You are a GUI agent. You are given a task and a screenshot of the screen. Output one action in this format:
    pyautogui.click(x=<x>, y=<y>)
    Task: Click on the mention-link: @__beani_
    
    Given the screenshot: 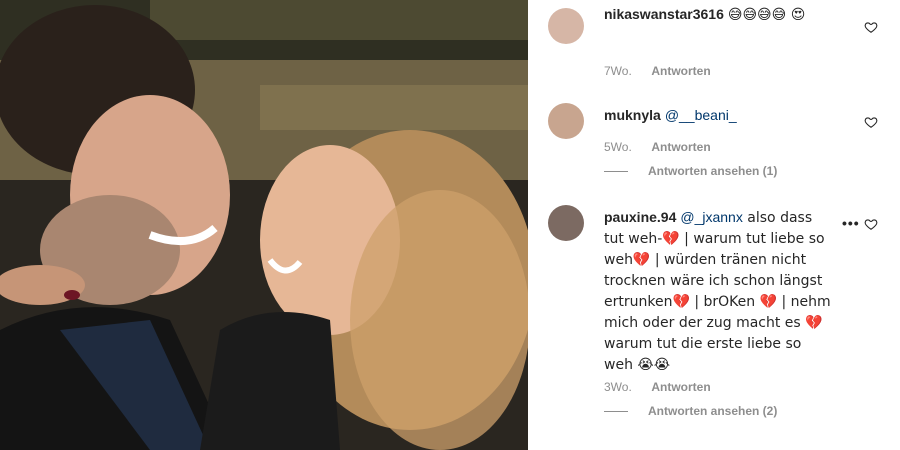 What is the action you would take?
    pyautogui.click(x=701, y=115)
    